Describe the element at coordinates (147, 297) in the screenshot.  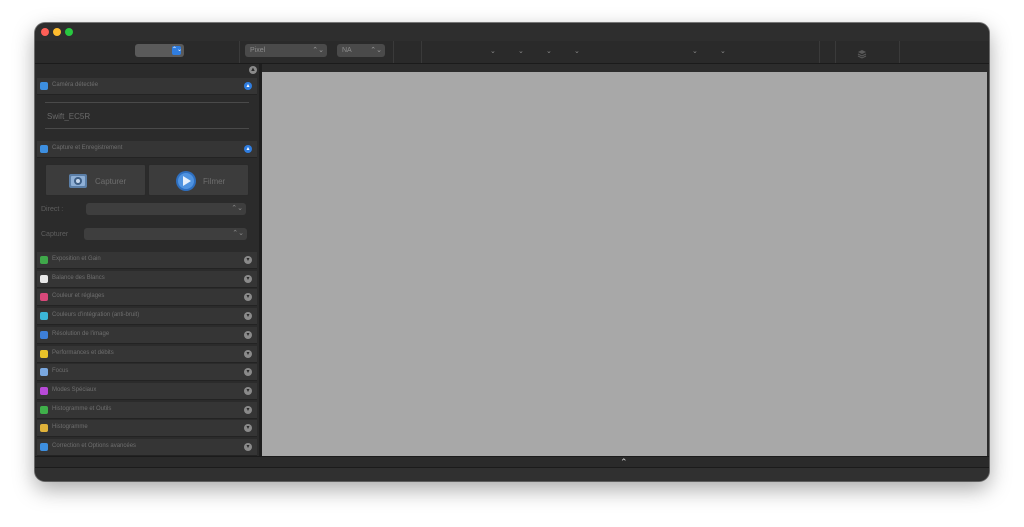
I see `panel-color-settings: Couleur et réglages ▾` at that location.